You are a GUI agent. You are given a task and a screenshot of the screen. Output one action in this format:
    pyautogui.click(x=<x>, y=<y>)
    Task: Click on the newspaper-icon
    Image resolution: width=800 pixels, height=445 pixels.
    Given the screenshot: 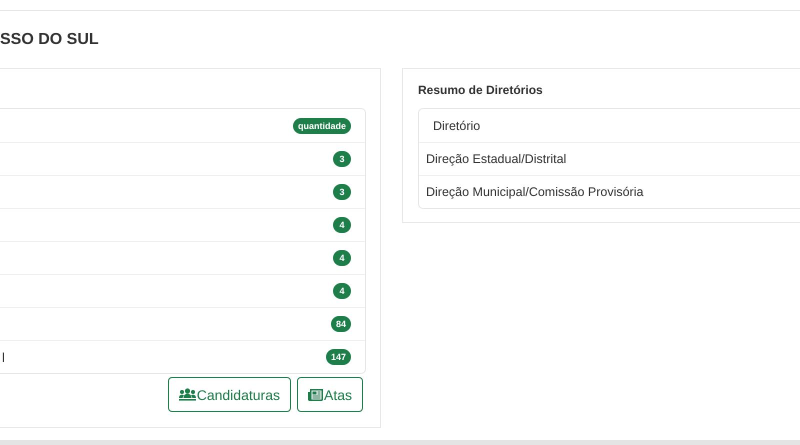 What is the action you would take?
    pyautogui.click(x=315, y=394)
    